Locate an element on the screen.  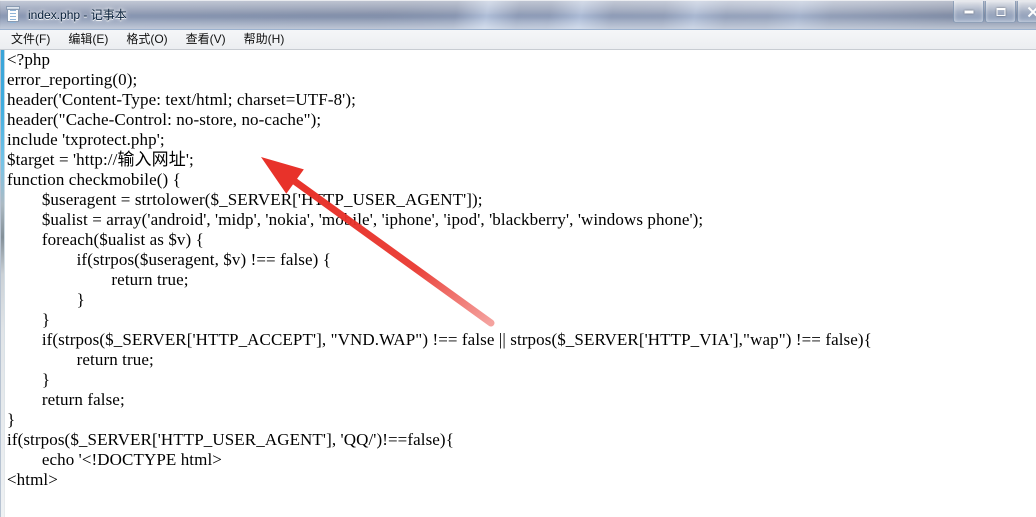
window-caption-buttons is located at coordinates (994, 12).